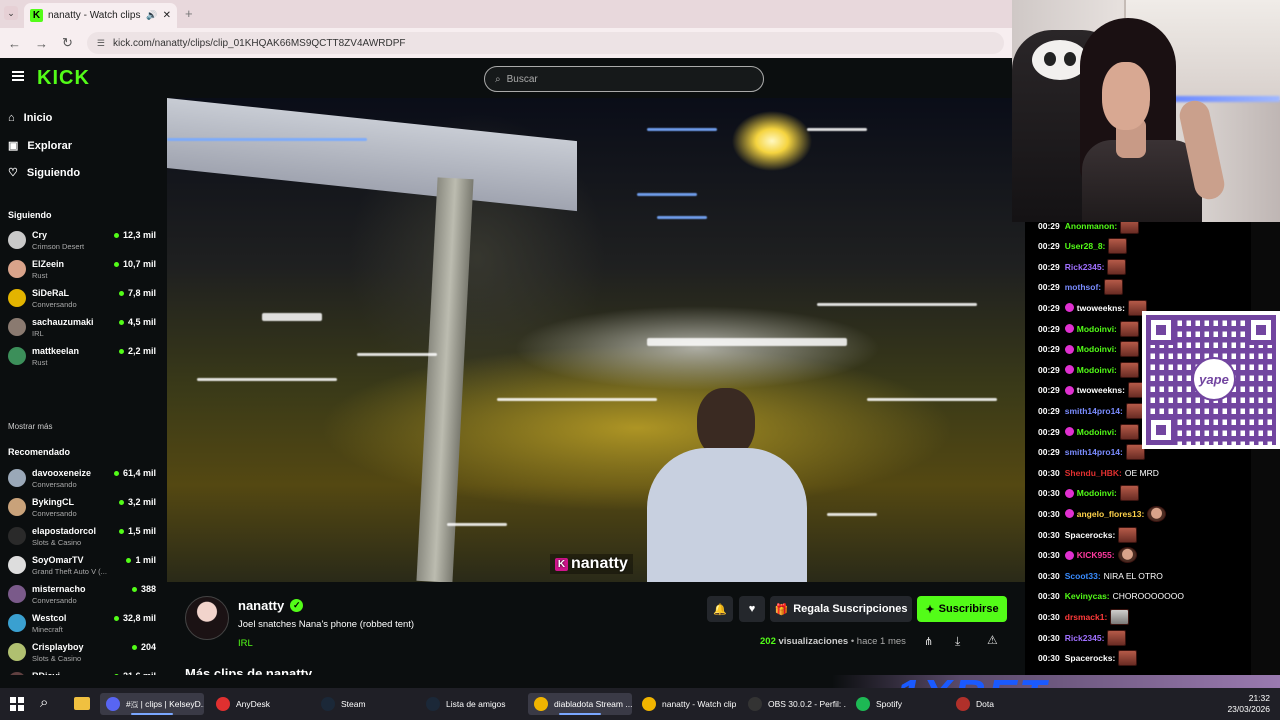 The width and height of the screenshot is (1280, 720). Describe the element at coordinates (880, 704) in the screenshot. I see `taskbar-app: Spotify` at that location.